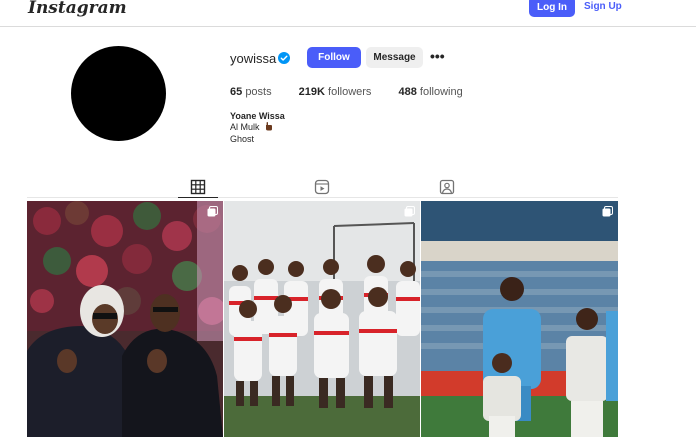 The height and width of the screenshot is (437, 696). Describe the element at coordinates (348, 13) in the screenshot. I see `top-nav-bar: Instagram Log In Sign Up` at that location.